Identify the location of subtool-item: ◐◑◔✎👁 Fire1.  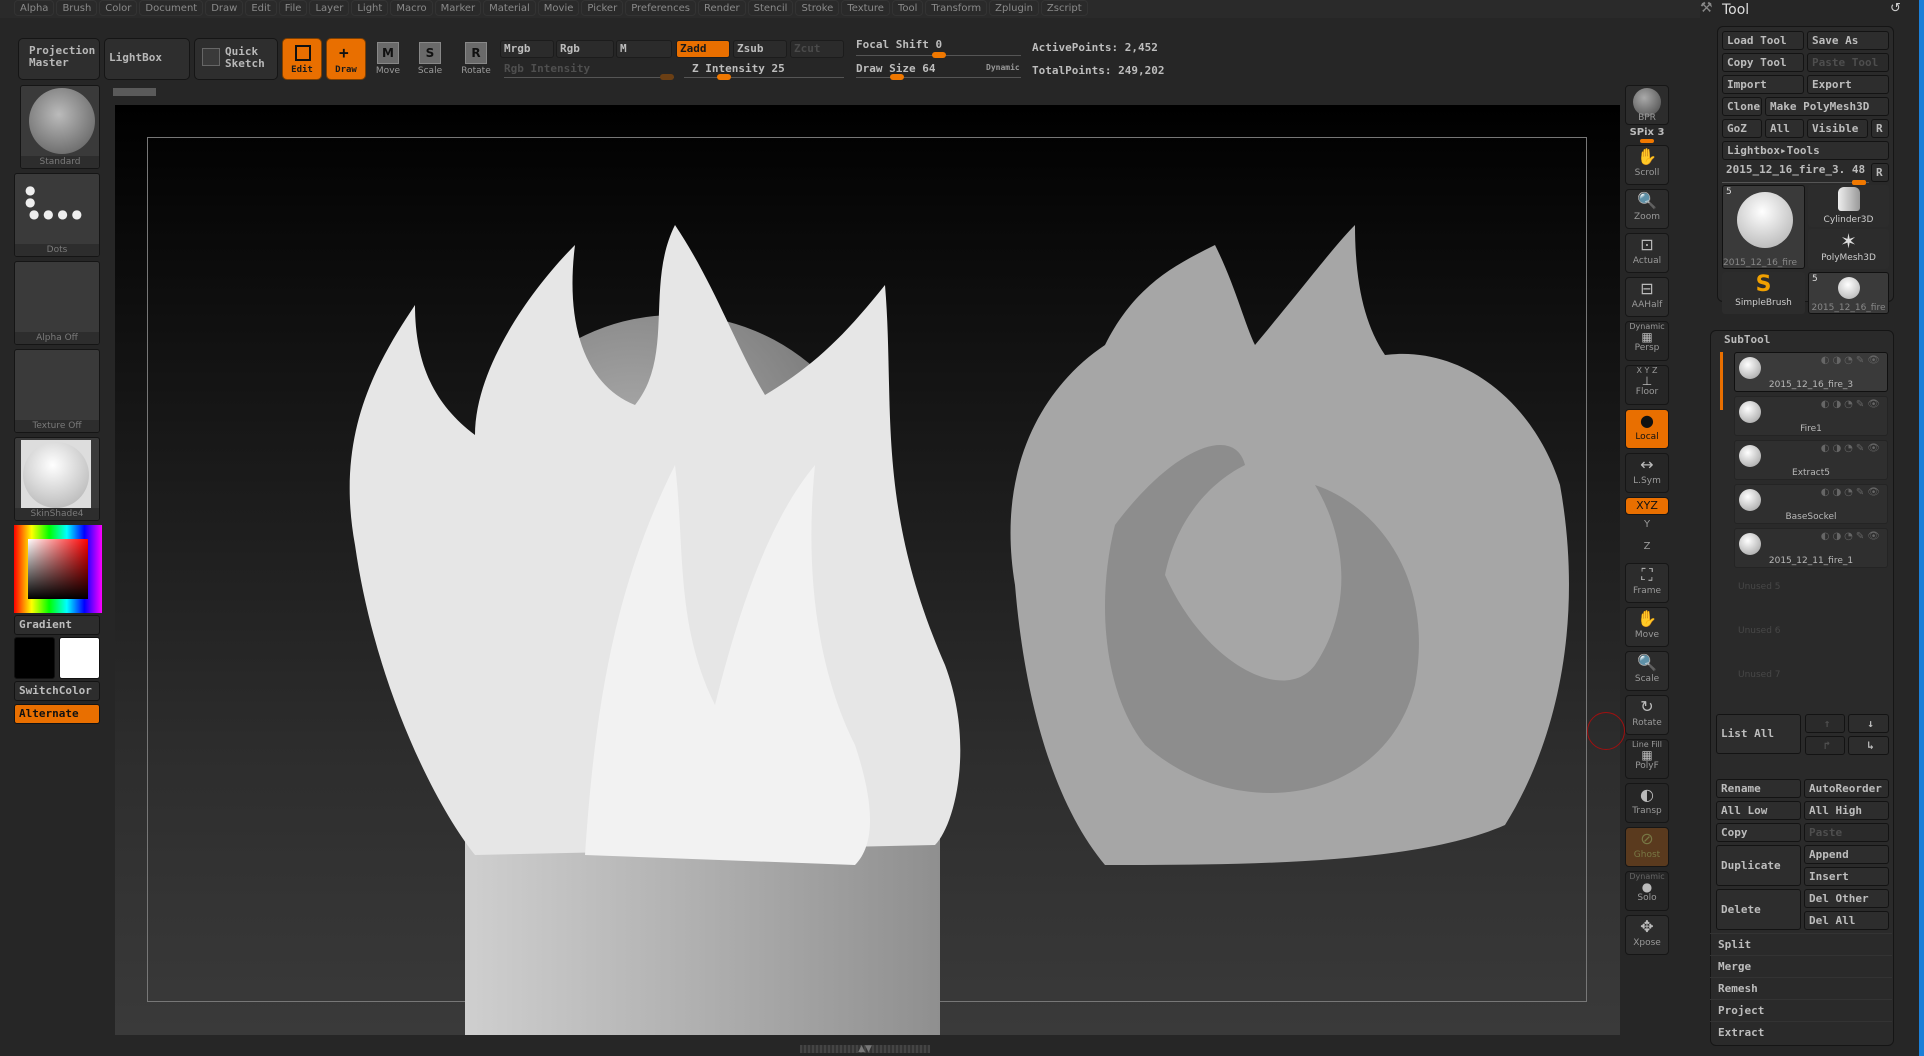
(1811, 416).